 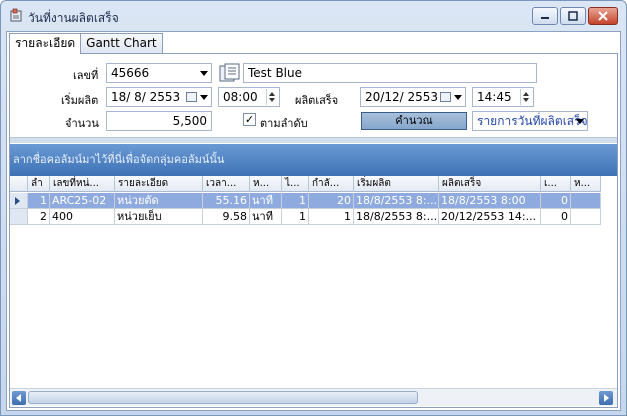 I want to click on arrow-left-icon, so click(x=18, y=398).